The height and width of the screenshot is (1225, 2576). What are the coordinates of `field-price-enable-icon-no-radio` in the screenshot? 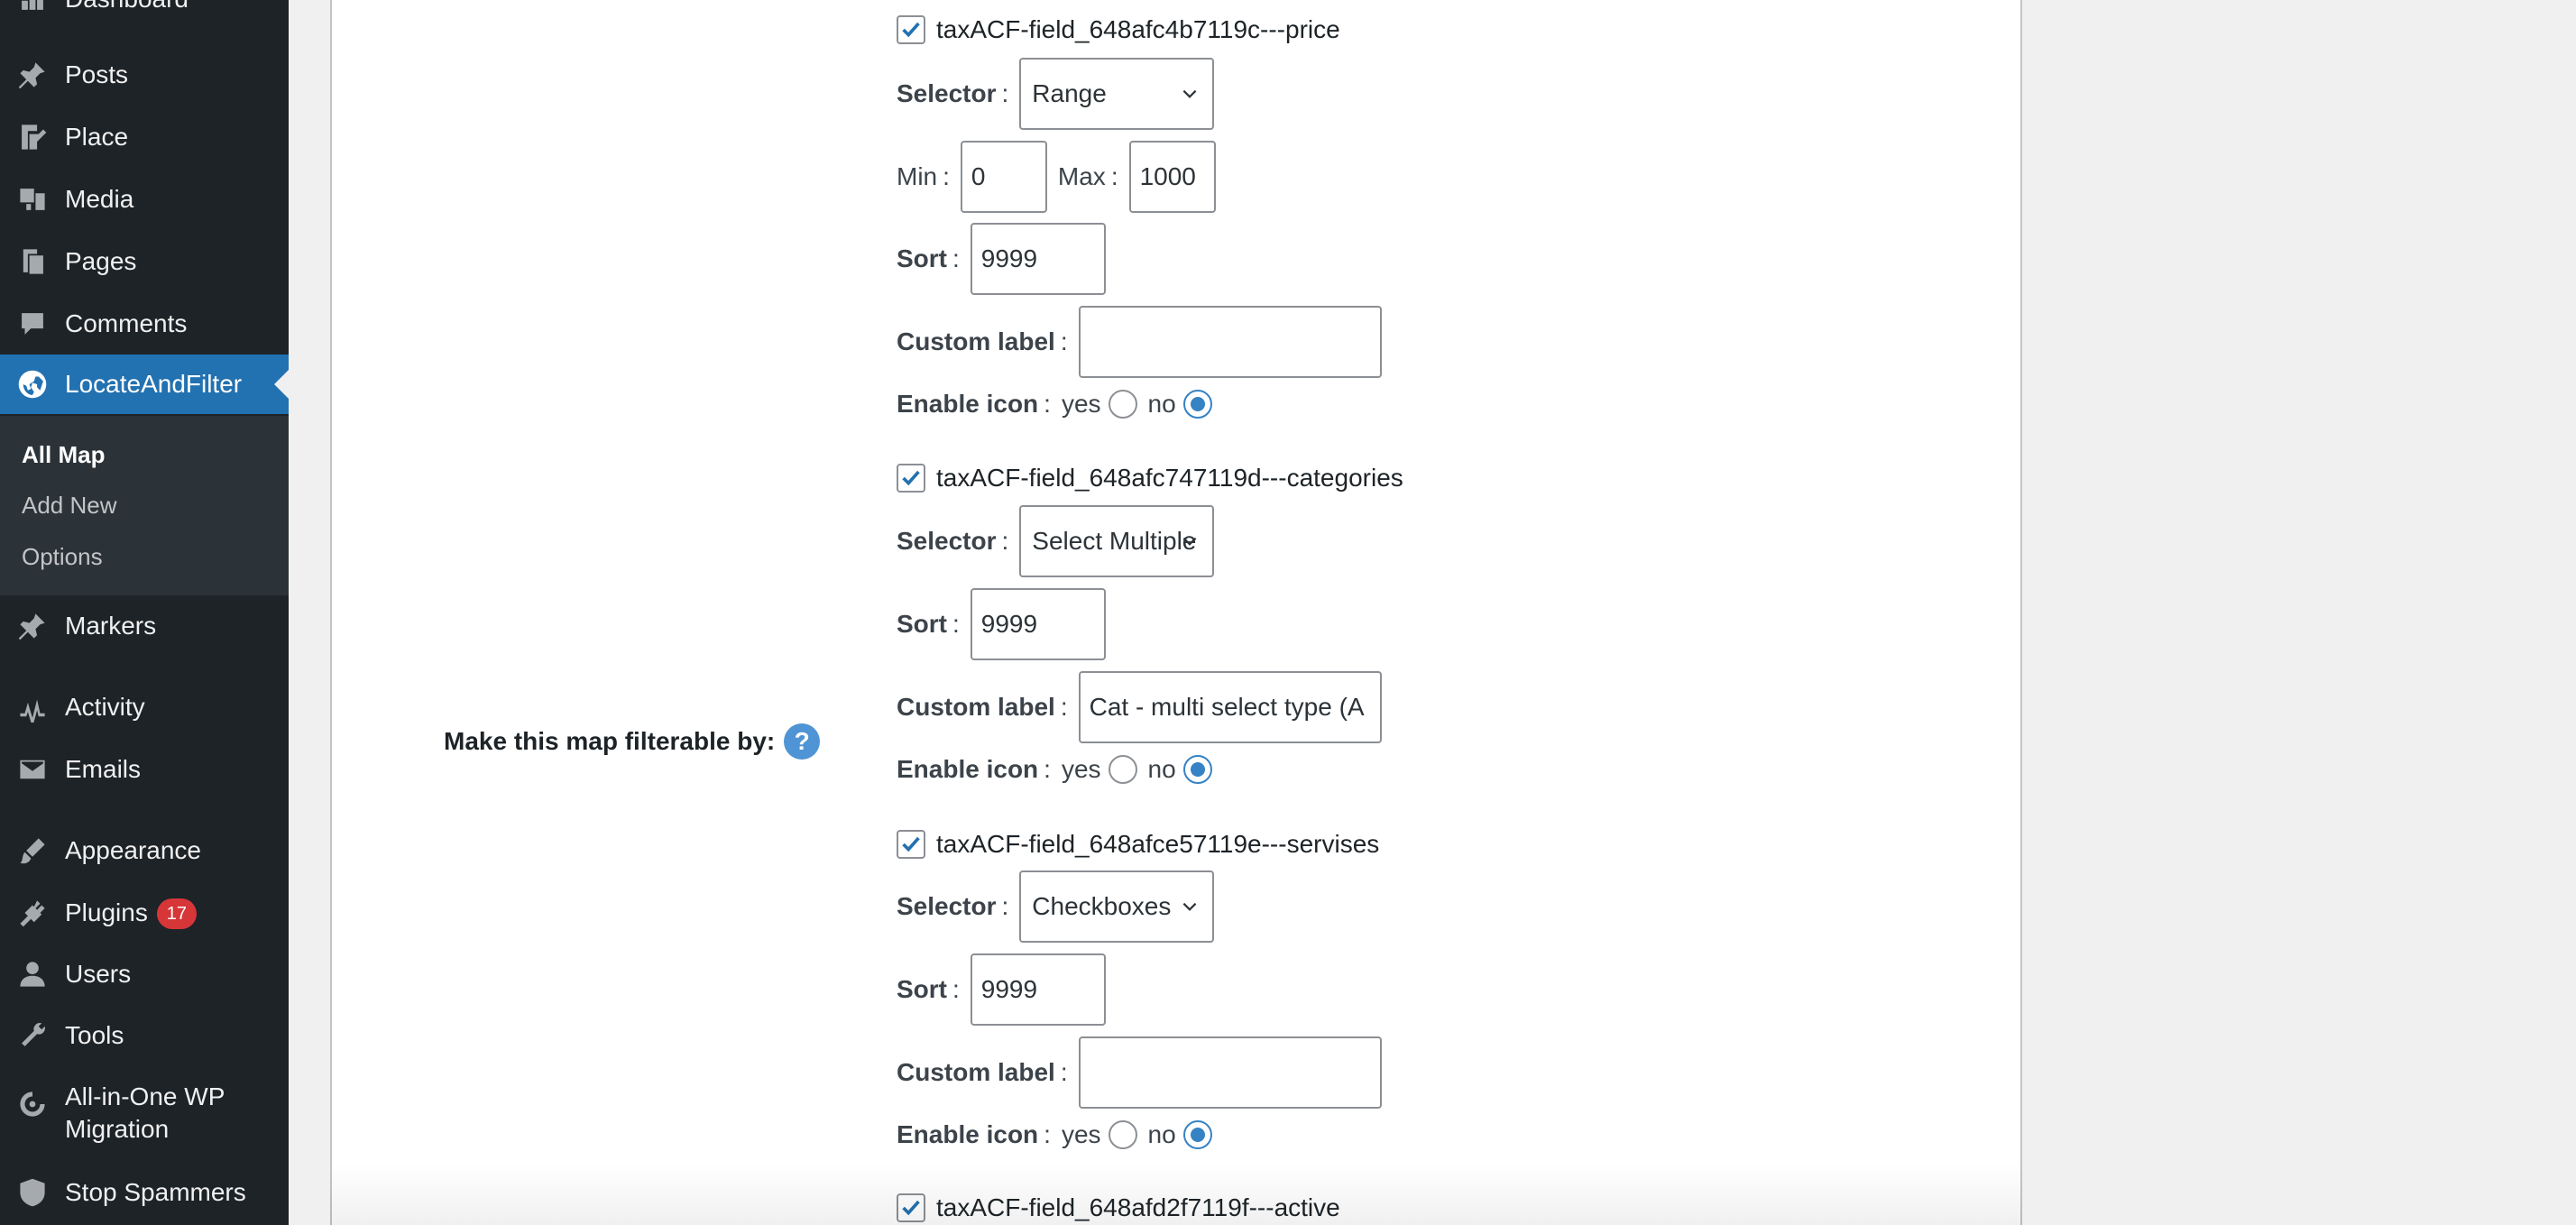 It's located at (1197, 404).